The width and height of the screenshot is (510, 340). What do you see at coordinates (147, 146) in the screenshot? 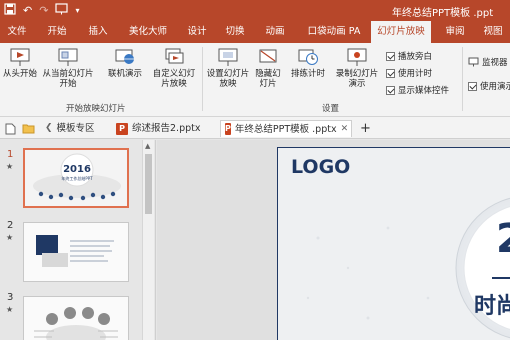
I see `scroll-up-icon: ▲` at bounding box center [147, 146].